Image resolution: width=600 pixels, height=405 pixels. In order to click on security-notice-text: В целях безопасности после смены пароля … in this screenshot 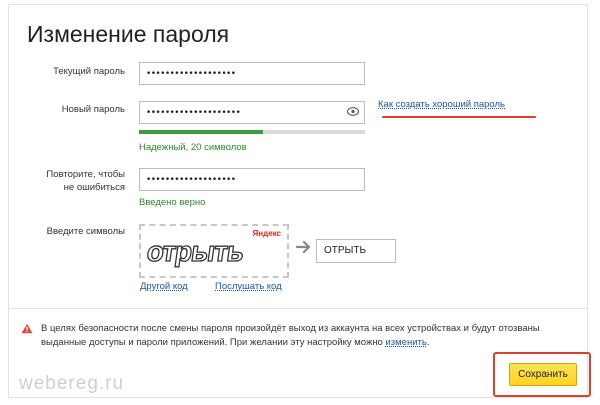, I will do `click(290, 335)`.